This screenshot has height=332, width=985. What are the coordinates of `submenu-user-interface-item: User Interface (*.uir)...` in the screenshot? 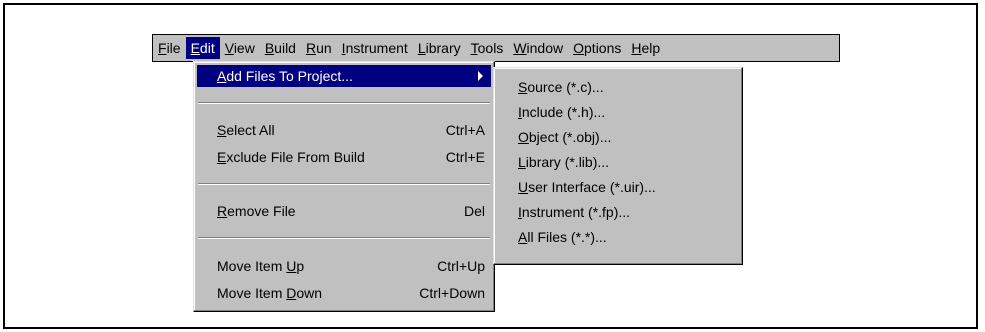 It's located at (618, 187).